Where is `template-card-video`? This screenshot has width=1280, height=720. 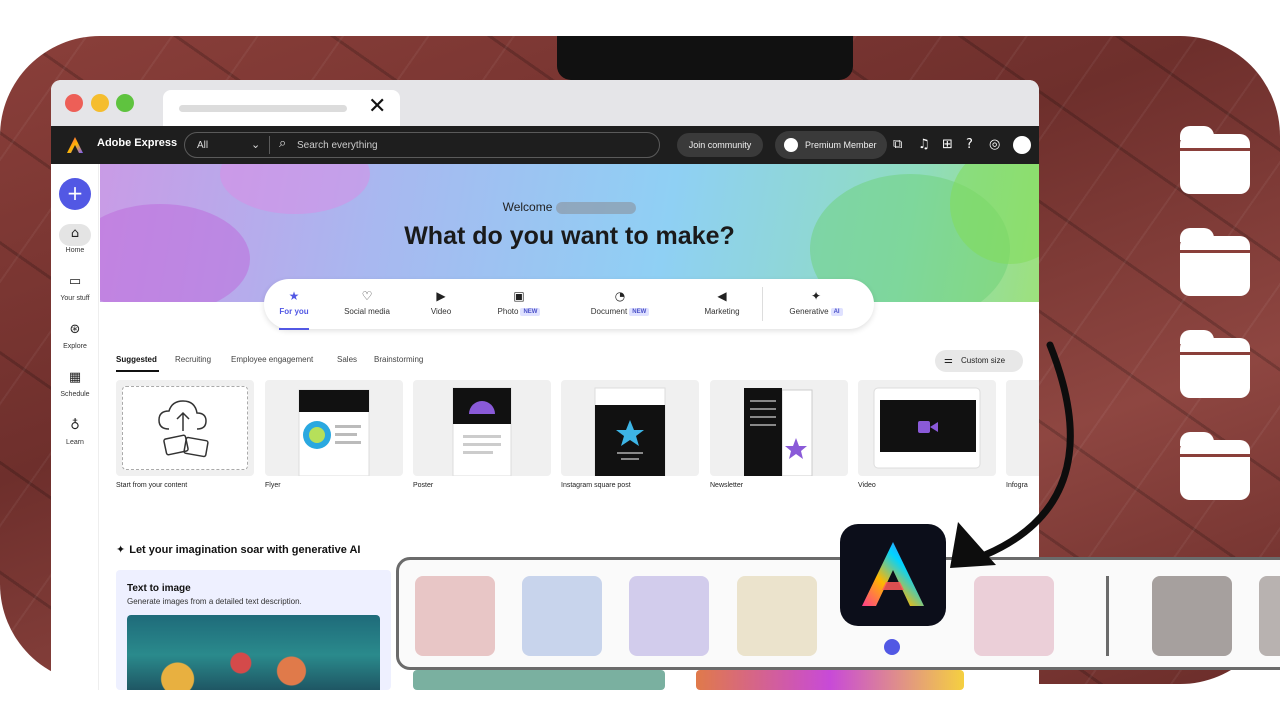 template-card-video is located at coordinates (927, 428).